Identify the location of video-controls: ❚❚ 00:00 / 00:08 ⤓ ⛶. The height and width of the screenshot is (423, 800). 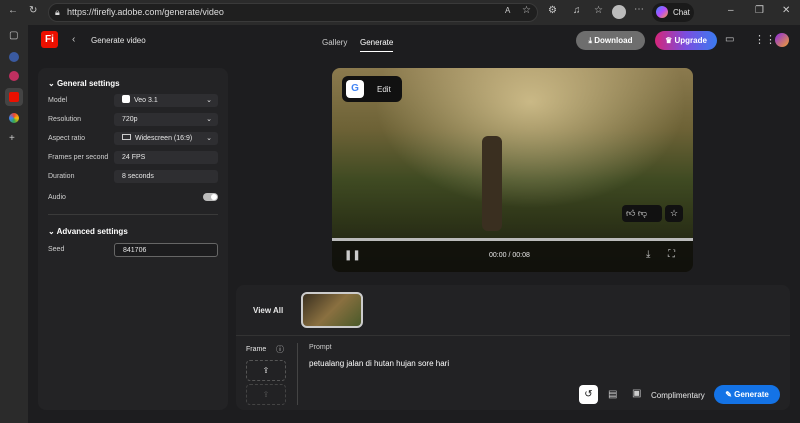
(512, 256).